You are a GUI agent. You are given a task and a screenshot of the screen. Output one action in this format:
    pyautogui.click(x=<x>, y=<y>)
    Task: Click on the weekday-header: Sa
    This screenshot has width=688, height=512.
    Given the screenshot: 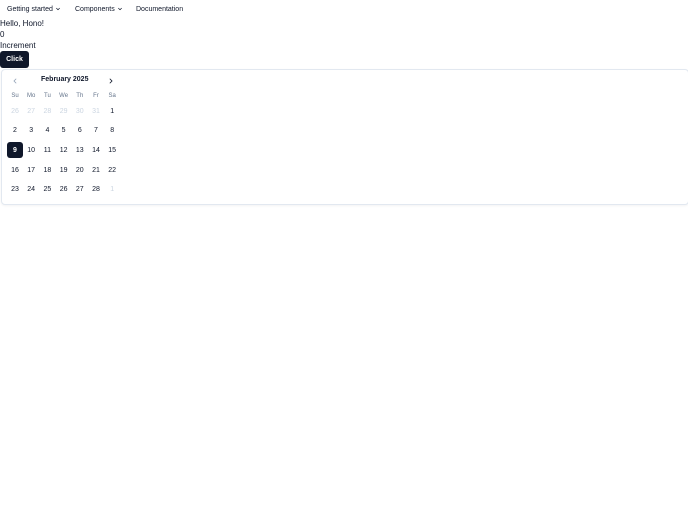 What is the action you would take?
    pyautogui.click(x=112, y=96)
    